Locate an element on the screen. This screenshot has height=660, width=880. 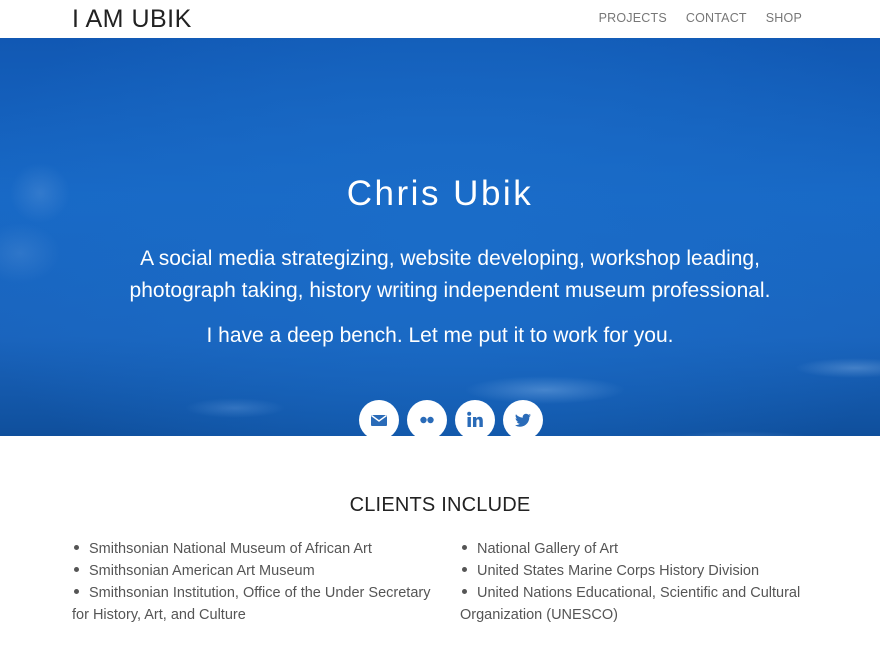
email-button is located at coordinates (379, 420).